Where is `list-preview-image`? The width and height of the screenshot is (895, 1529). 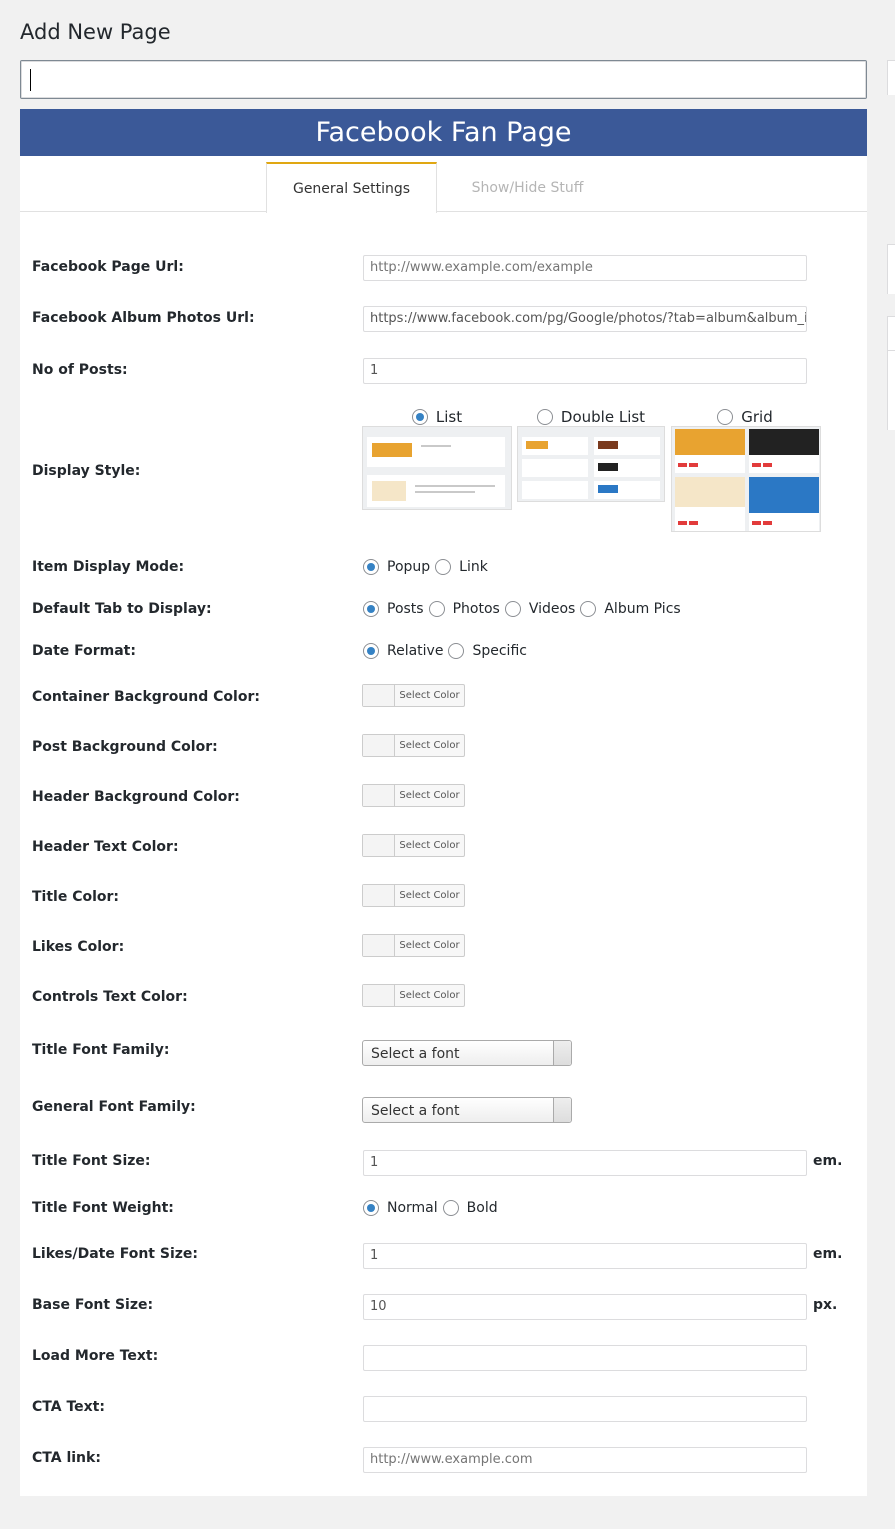
list-preview-image is located at coordinates (437, 468).